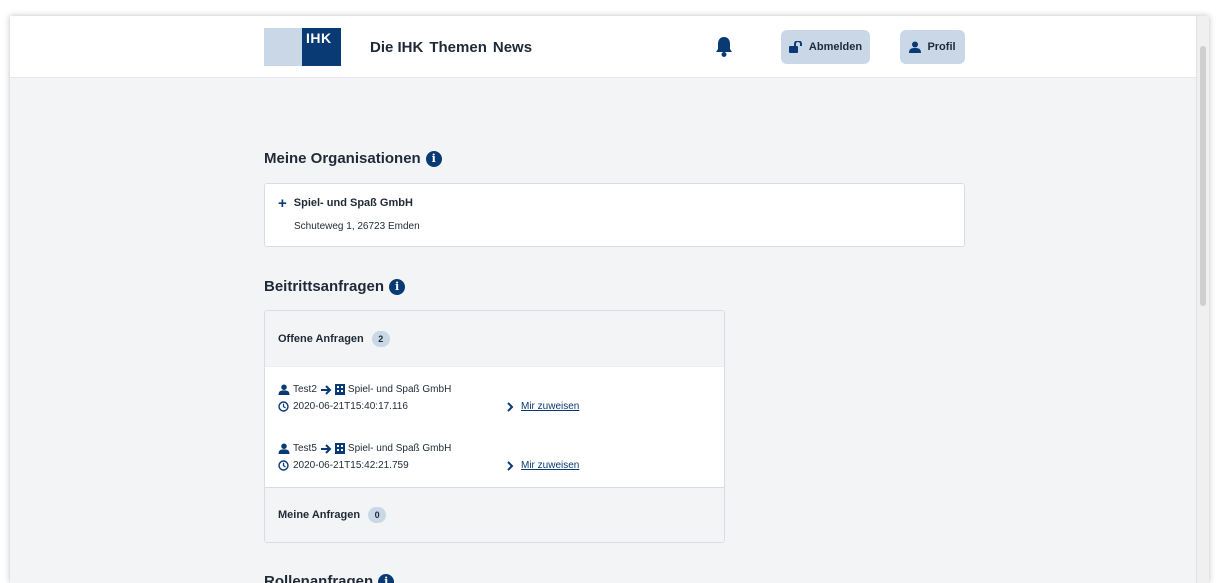 This screenshot has width=1219, height=583. I want to click on ihk-logo: IHK, so click(302, 47).